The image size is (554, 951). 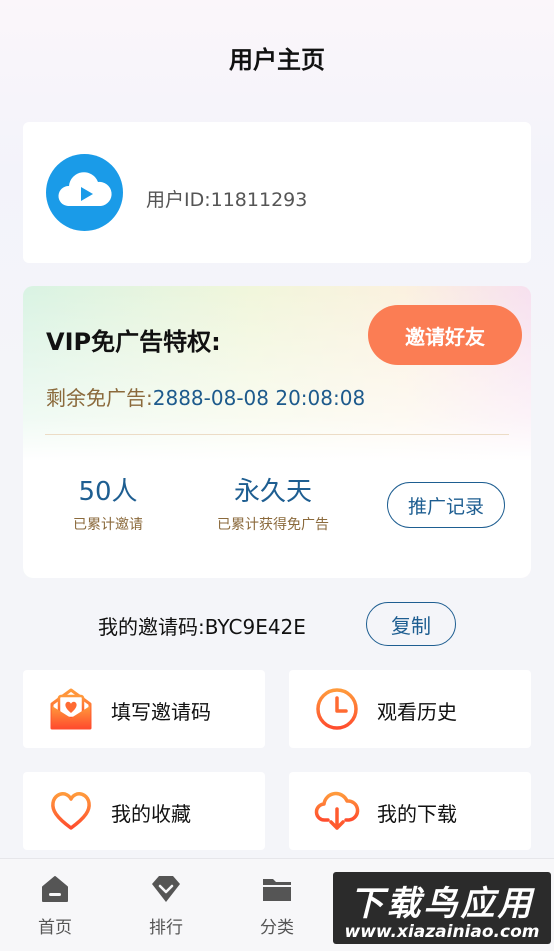 I want to click on tab-category: 分类, so click(x=277, y=905).